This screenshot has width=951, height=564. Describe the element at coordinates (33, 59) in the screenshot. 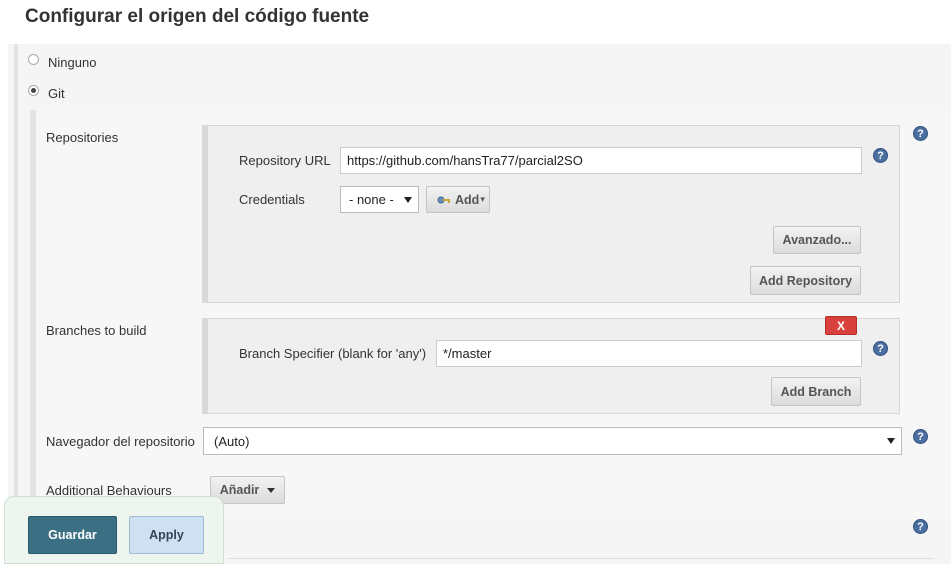

I see `radio-ninguno` at that location.